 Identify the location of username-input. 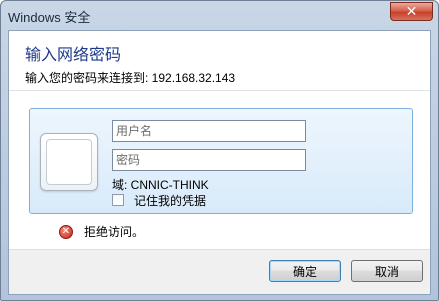
(209, 131).